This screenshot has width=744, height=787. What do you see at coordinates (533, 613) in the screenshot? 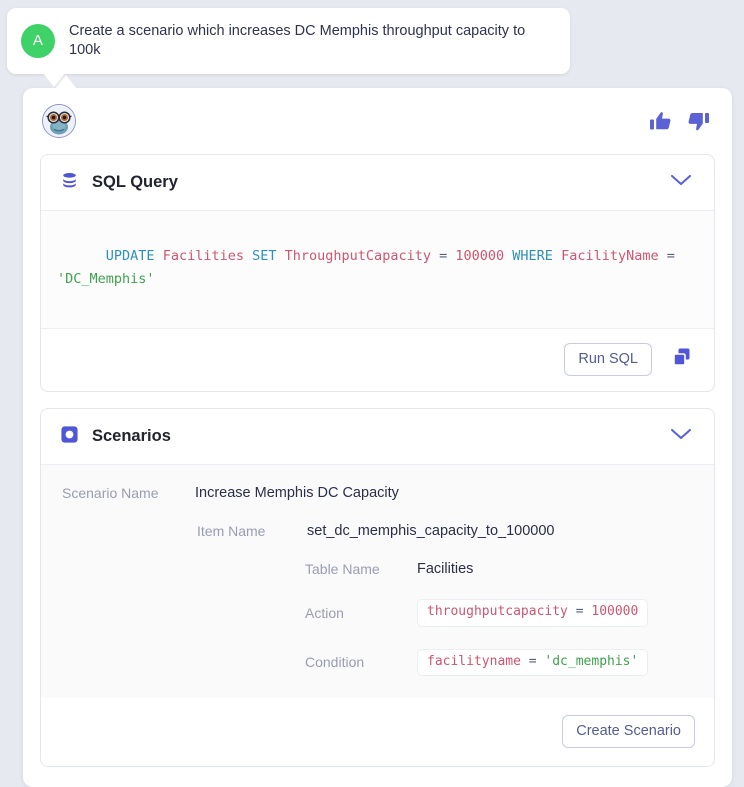
I see `action-value: throughputcapacity = 100000` at bounding box center [533, 613].